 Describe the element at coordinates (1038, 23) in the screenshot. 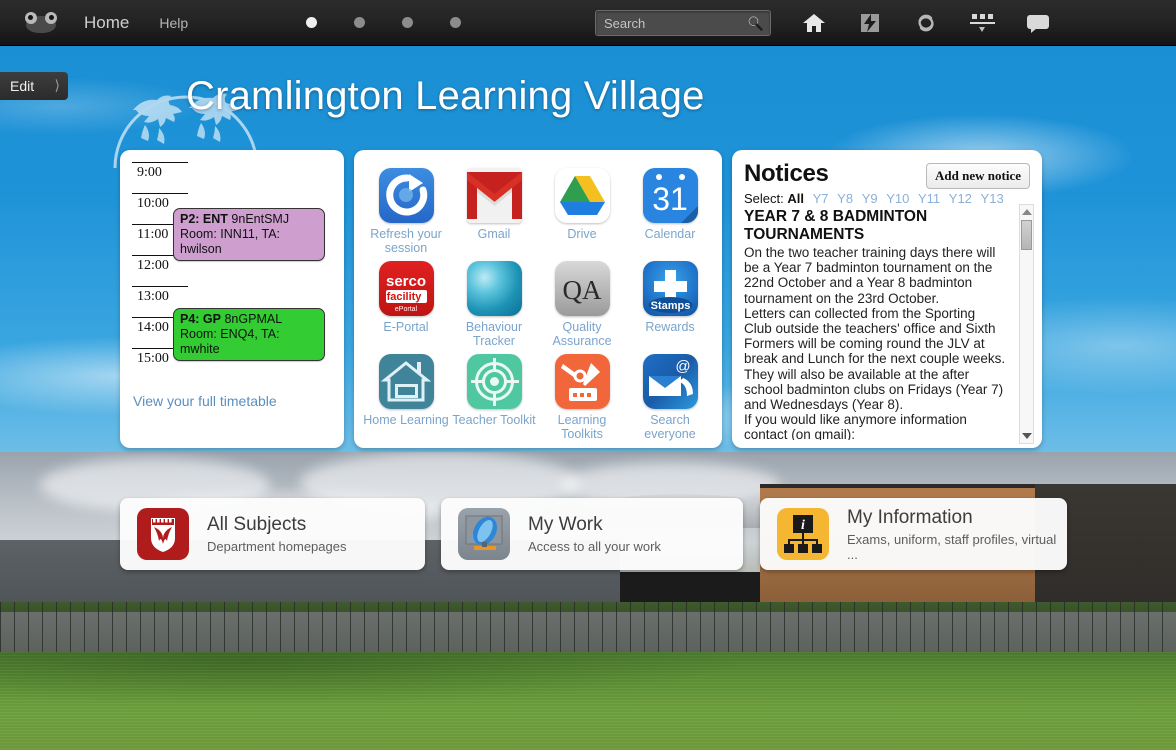

I see `speech-bubble-icon` at that location.